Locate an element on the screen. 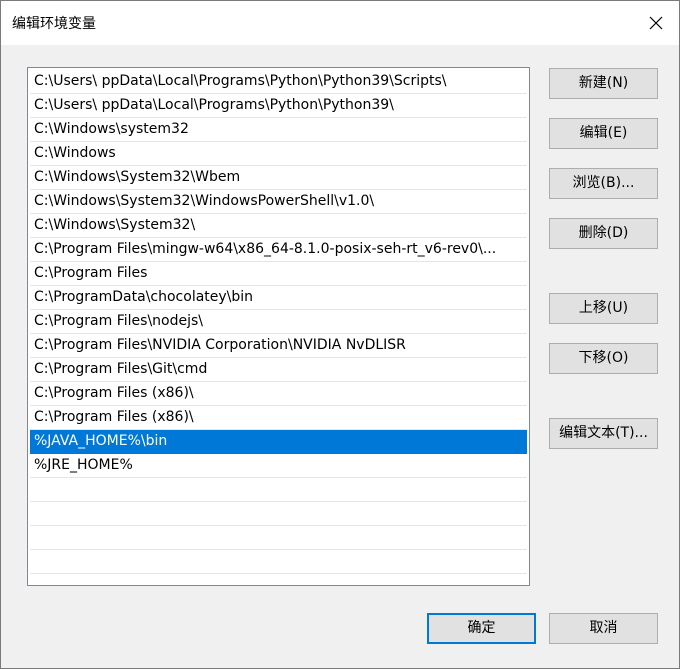 The height and width of the screenshot is (669, 680). edit-button: 编辑(E) is located at coordinates (603, 133).